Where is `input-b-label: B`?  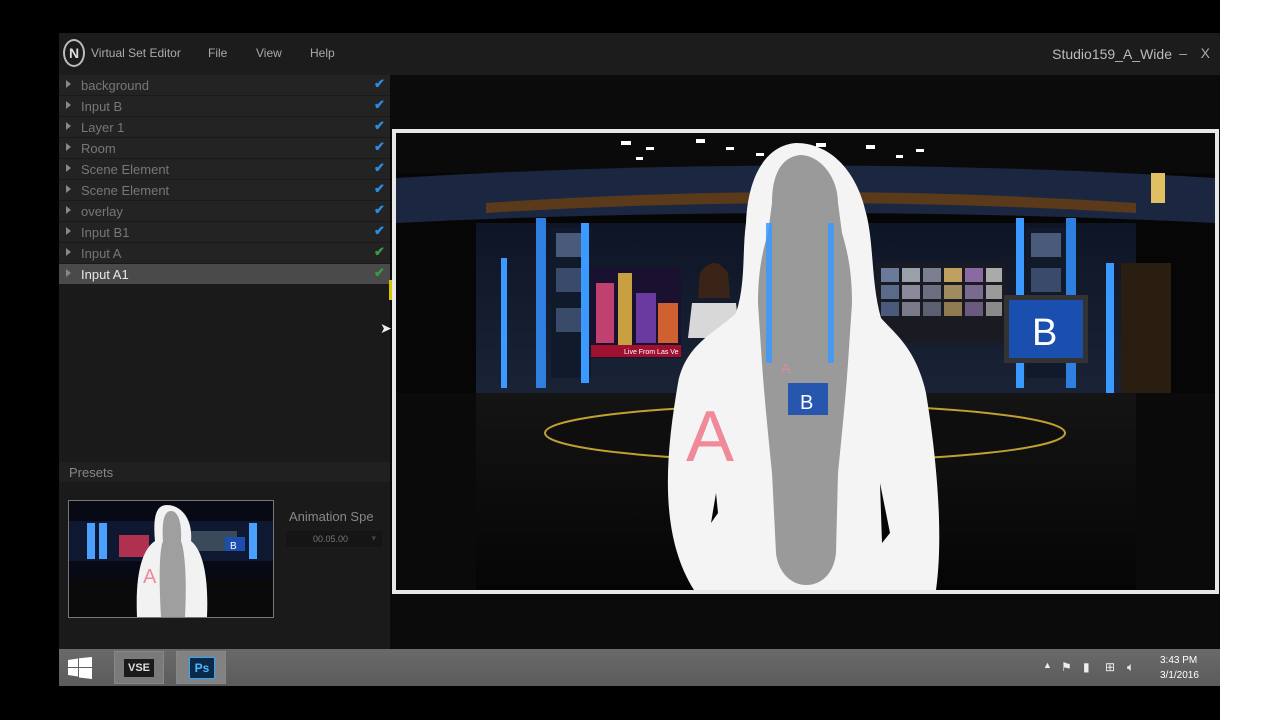 input-b-label: B is located at coordinates (1044, 333).